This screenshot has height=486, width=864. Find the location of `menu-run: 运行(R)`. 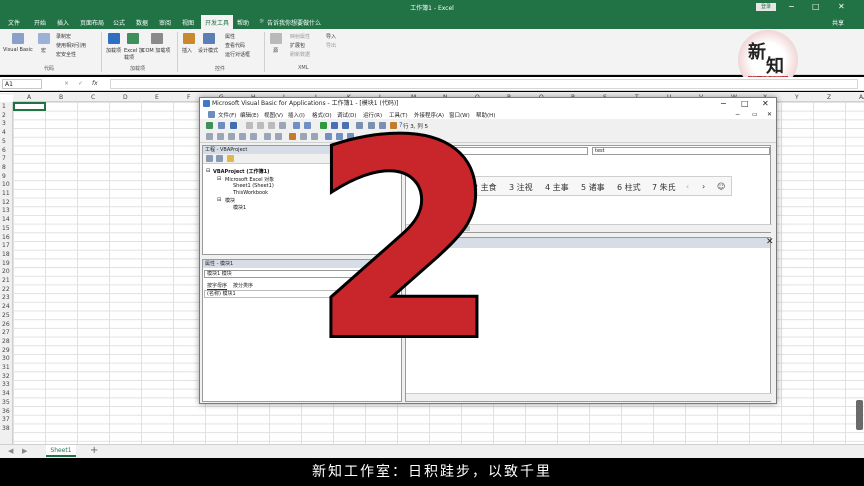

menu-run: 运行(R) is located at coordinates (372, 115).